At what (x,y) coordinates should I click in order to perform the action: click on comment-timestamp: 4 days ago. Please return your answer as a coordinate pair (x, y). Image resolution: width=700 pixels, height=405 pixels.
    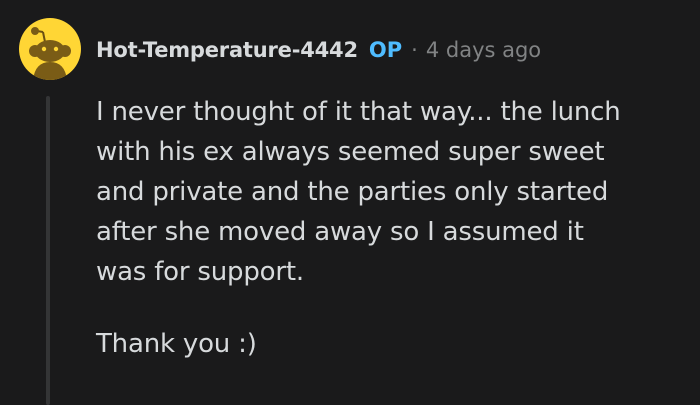
    Looking at the image, I should click on (483, 50).